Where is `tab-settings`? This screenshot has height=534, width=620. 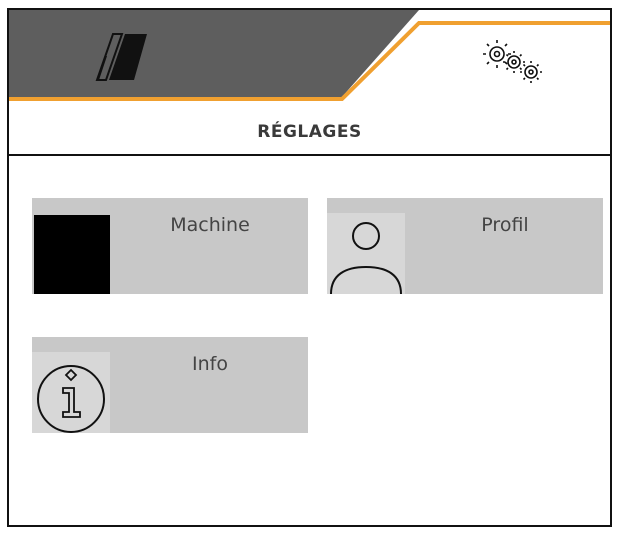 tab-settings is located at coordinates (509, 55).